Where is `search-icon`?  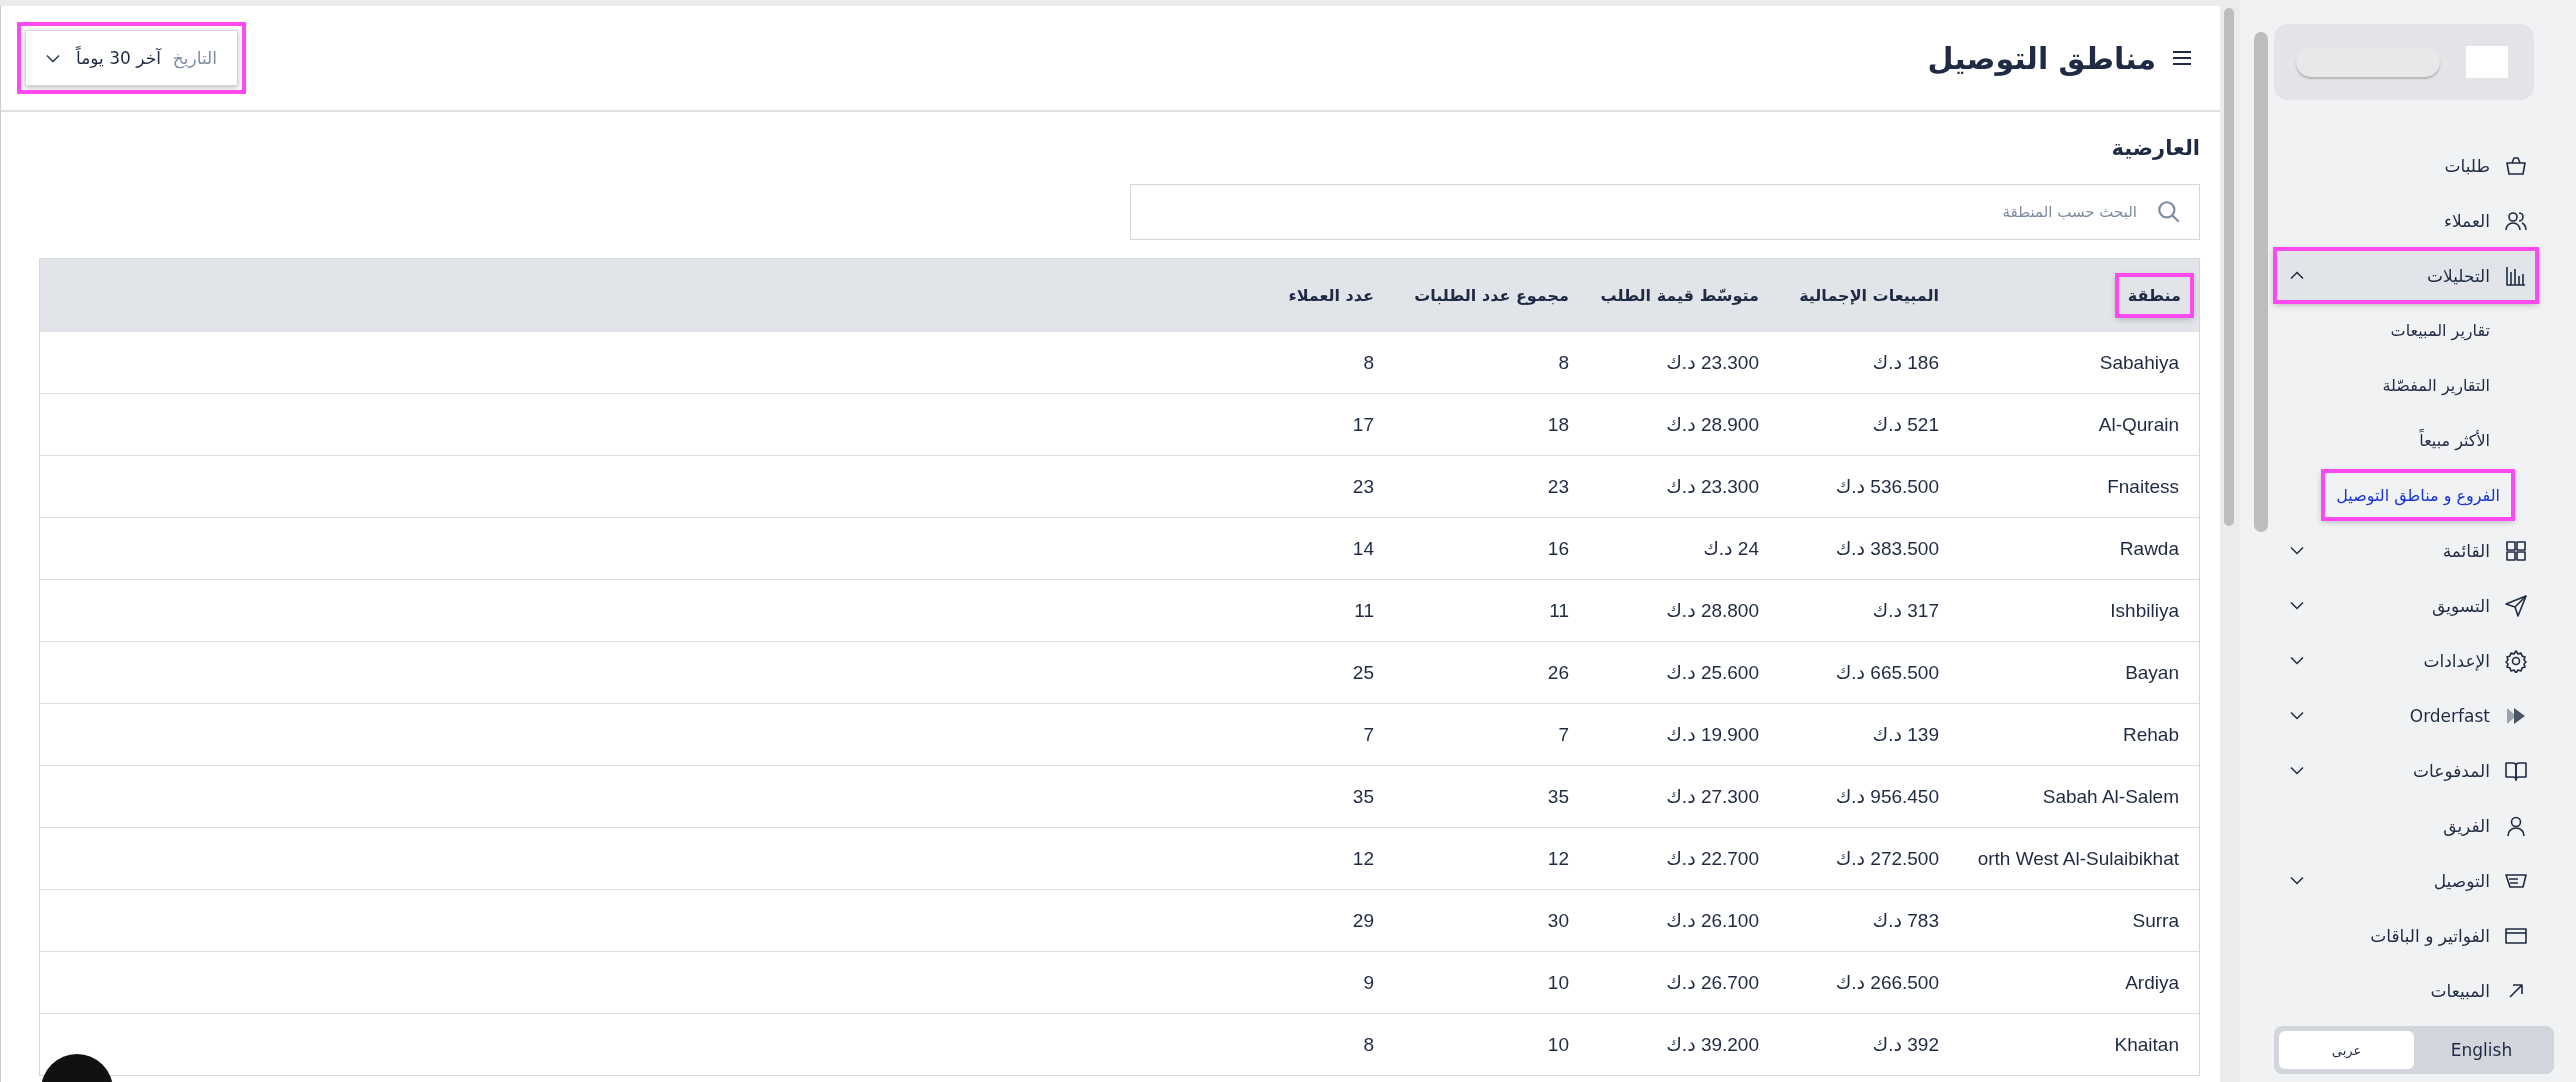
search-icon is located at coordinates (2169, 212).